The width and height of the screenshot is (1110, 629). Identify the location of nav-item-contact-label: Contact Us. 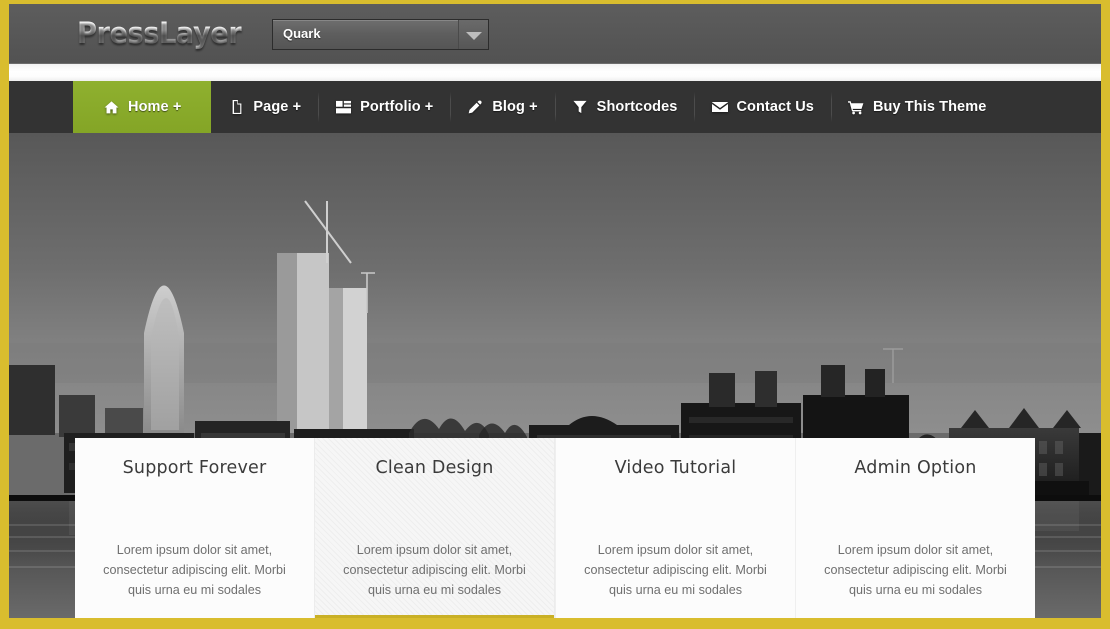
(775, 107).